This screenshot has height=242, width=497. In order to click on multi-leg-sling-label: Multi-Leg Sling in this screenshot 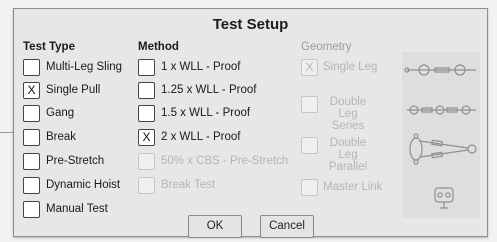, I will do `click(84, 67)`.